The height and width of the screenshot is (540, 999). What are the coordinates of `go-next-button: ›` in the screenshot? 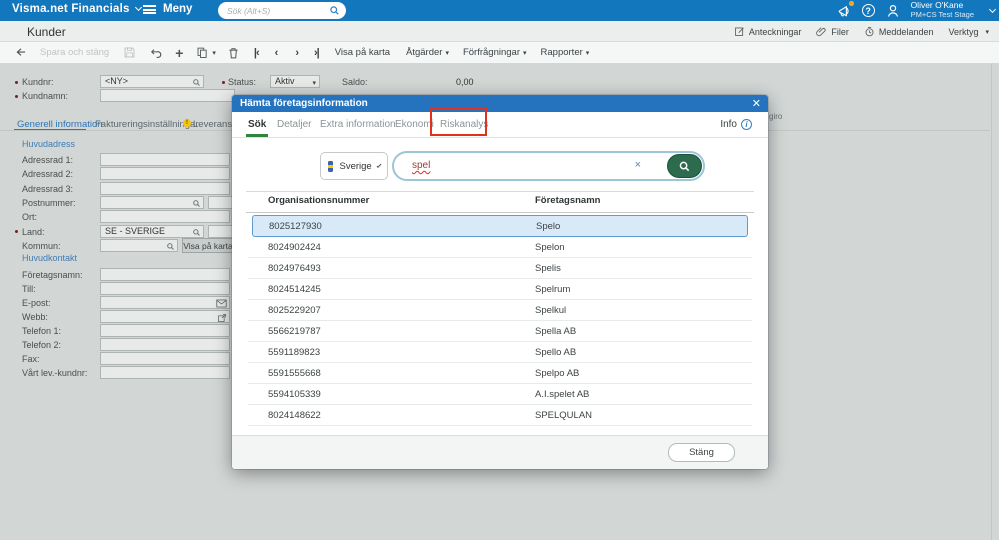 It's located at (297, 53).